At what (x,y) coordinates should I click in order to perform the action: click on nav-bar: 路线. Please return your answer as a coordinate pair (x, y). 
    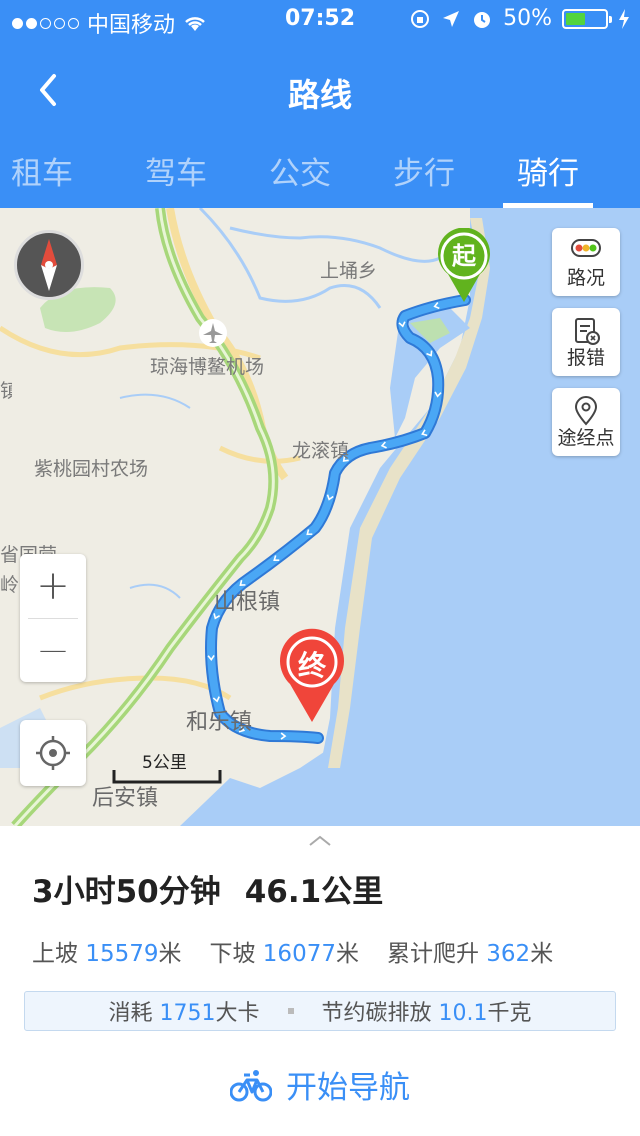
    Looking at the image, I should click on (320, 88).